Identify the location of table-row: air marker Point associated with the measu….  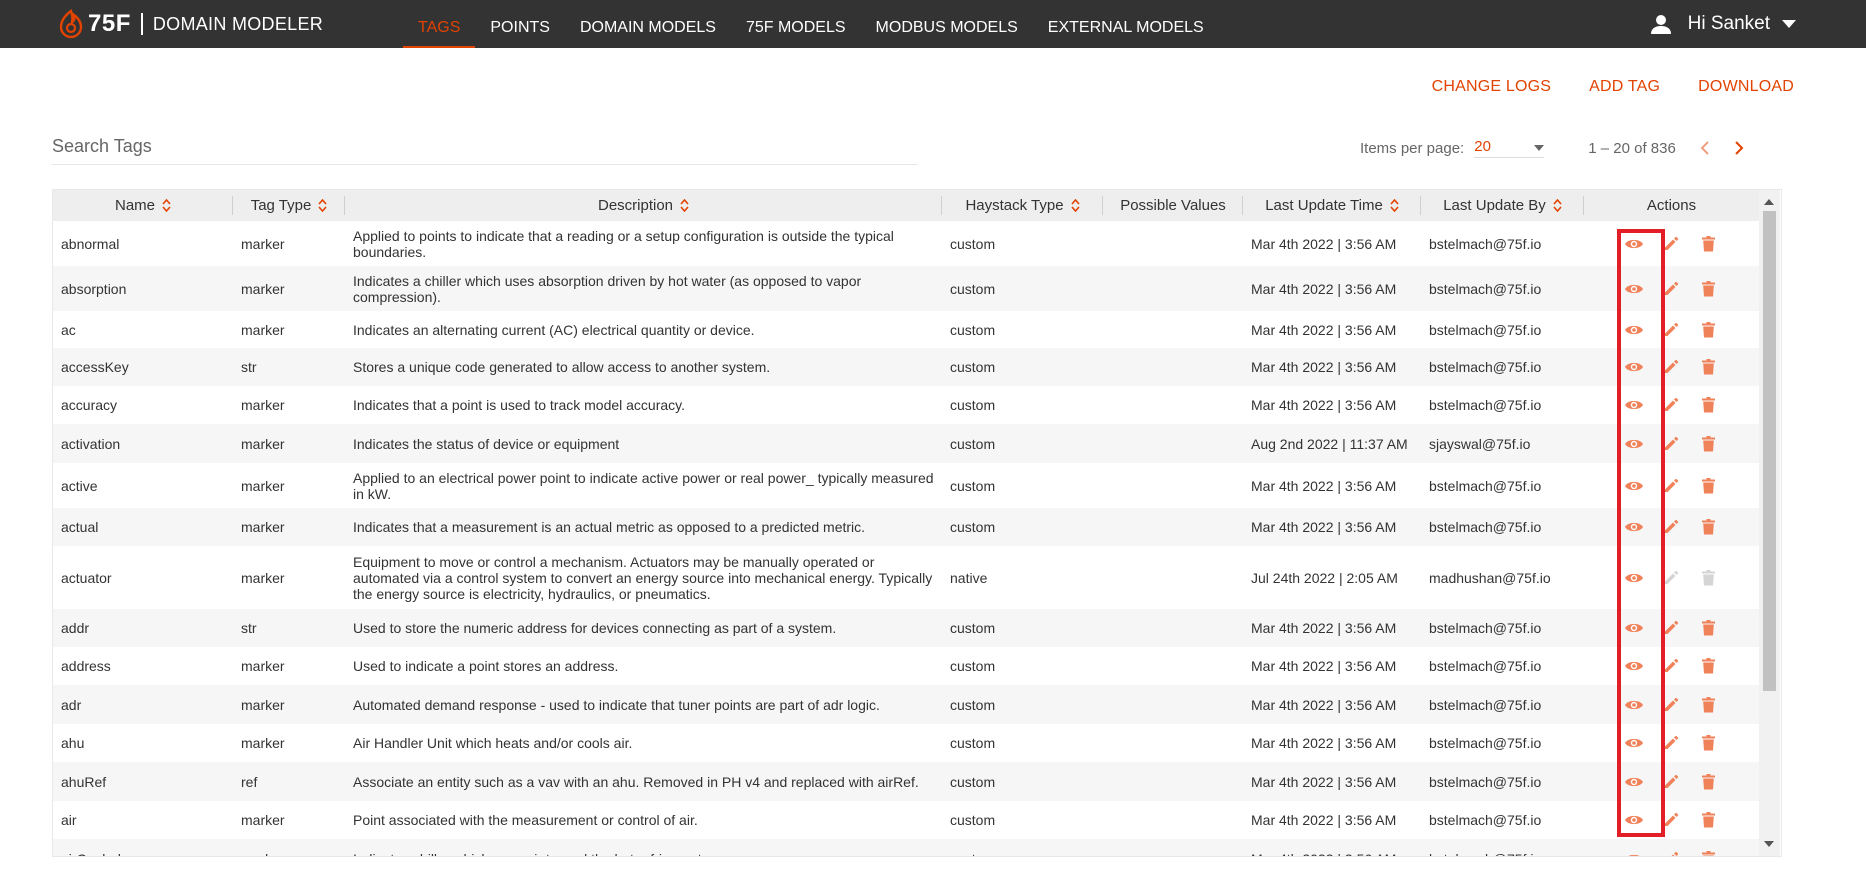
(906, 820).